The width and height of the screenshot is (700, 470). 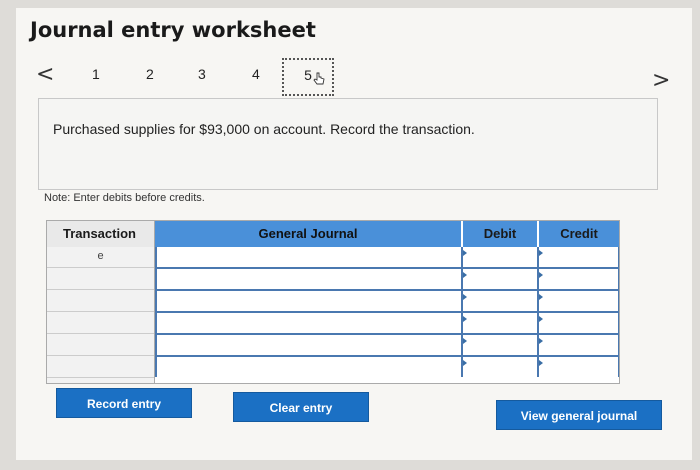 What do you see at coordinates (319, 78) in the screenshot?
I see `pointer-hand-icon` at bounding box center [319, 78].